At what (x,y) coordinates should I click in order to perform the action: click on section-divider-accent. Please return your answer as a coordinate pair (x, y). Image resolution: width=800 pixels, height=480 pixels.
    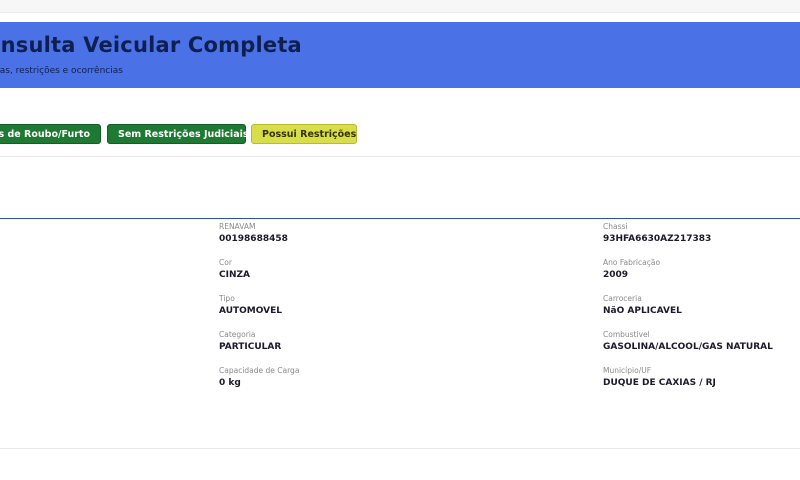
    Looking at the image, I should click on (400, 218).